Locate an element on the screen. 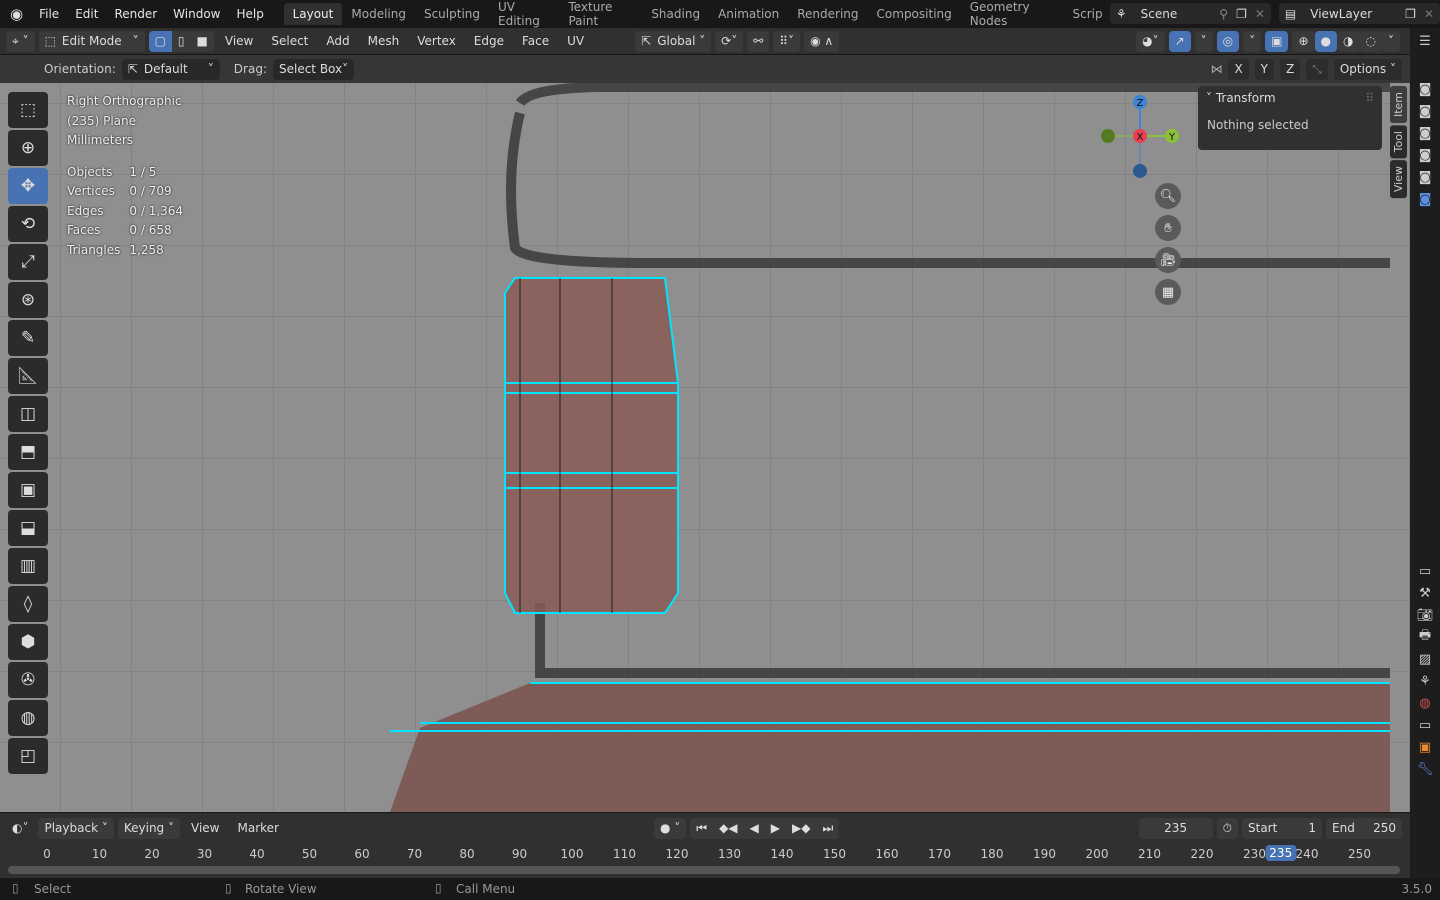 The width and height of the screenshot is (1440, 900). transform-tool-icon: ⊛ is located at coordinates (28, 300).